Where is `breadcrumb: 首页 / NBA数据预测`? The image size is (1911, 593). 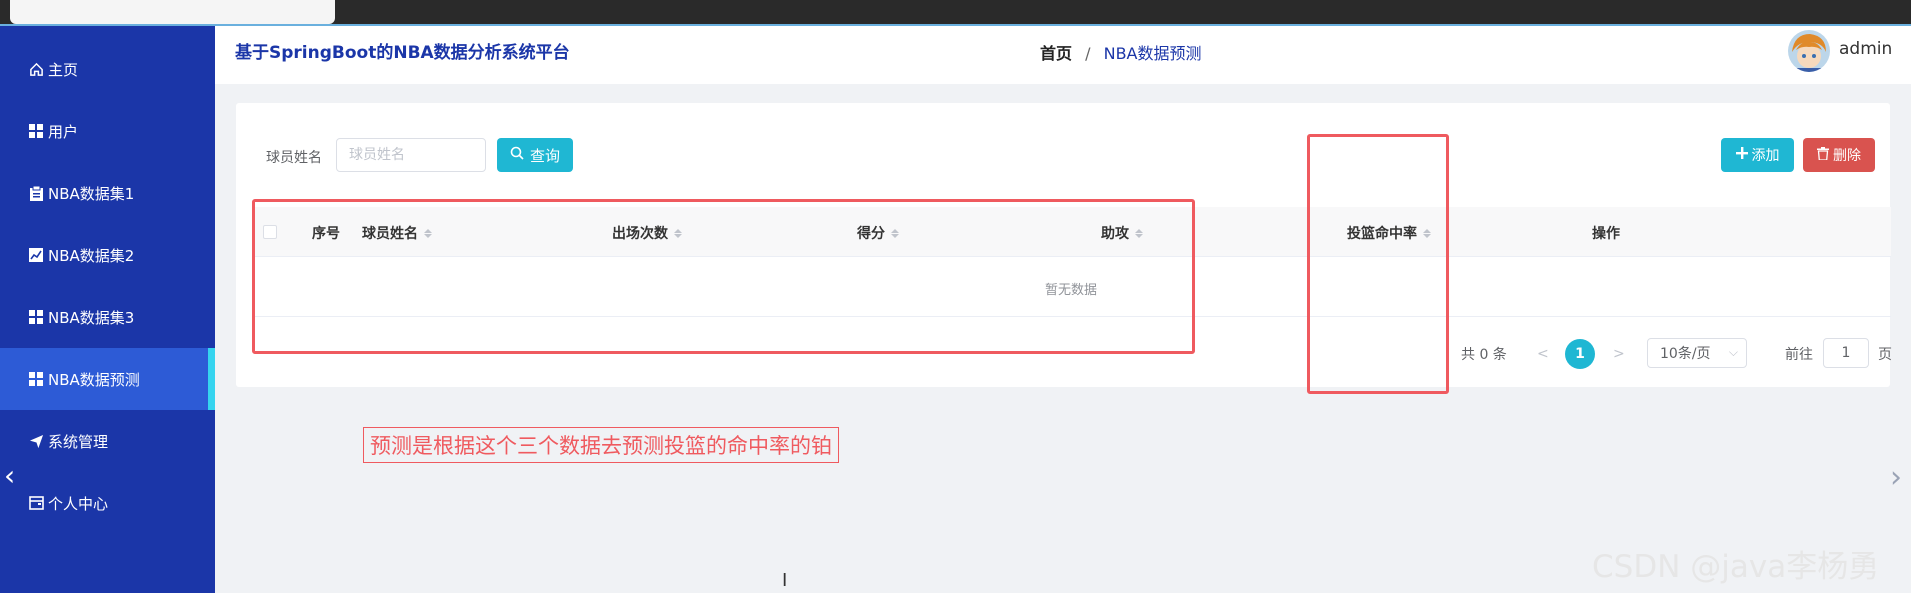 breadcrumb: 首页 / NBA数据预测 is located at coordinates (1121, 52).